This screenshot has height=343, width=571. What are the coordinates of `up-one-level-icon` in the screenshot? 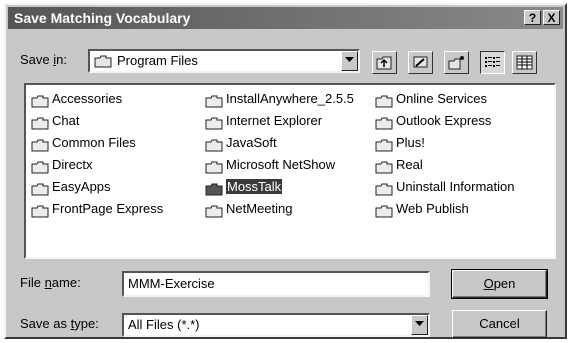 It's located at (384, 63).